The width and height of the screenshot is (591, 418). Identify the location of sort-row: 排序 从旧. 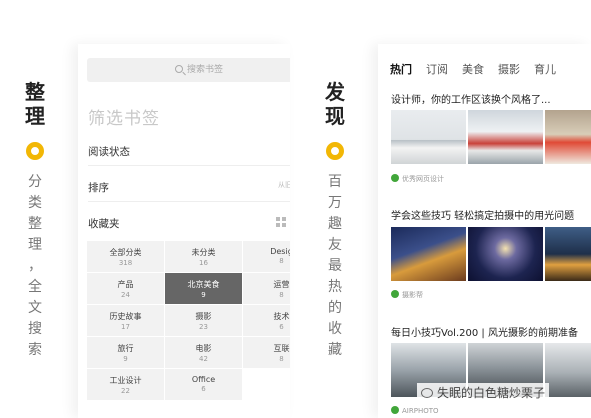
(189, 187).